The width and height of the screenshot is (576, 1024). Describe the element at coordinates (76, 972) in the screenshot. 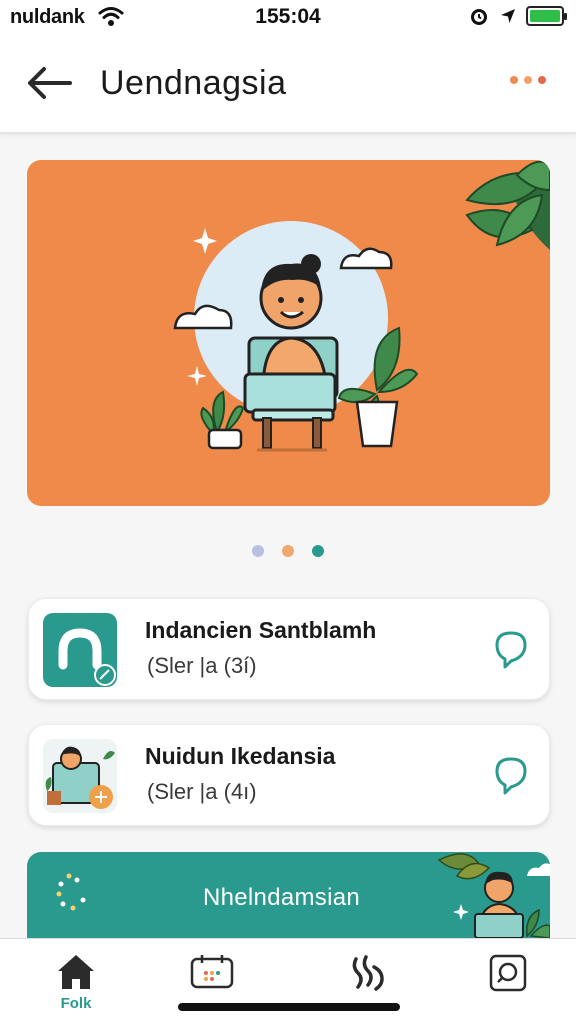

I see `home-icon` at that location.